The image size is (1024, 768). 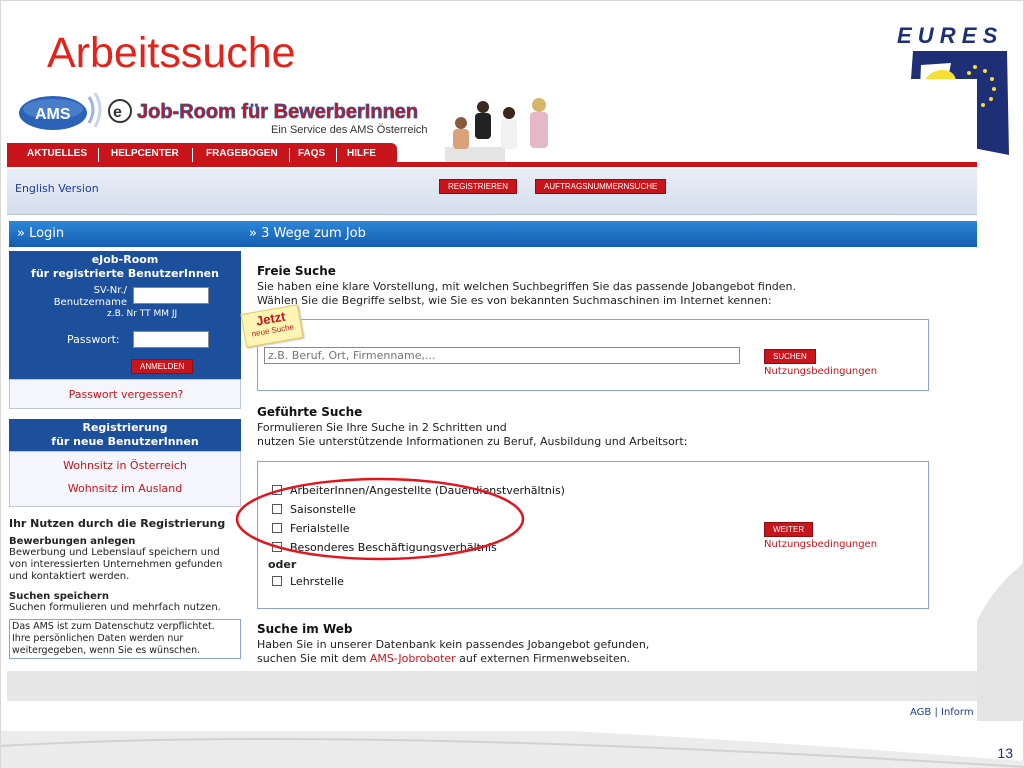 I want to click on svg-text: e, so click(x=117, y=112).